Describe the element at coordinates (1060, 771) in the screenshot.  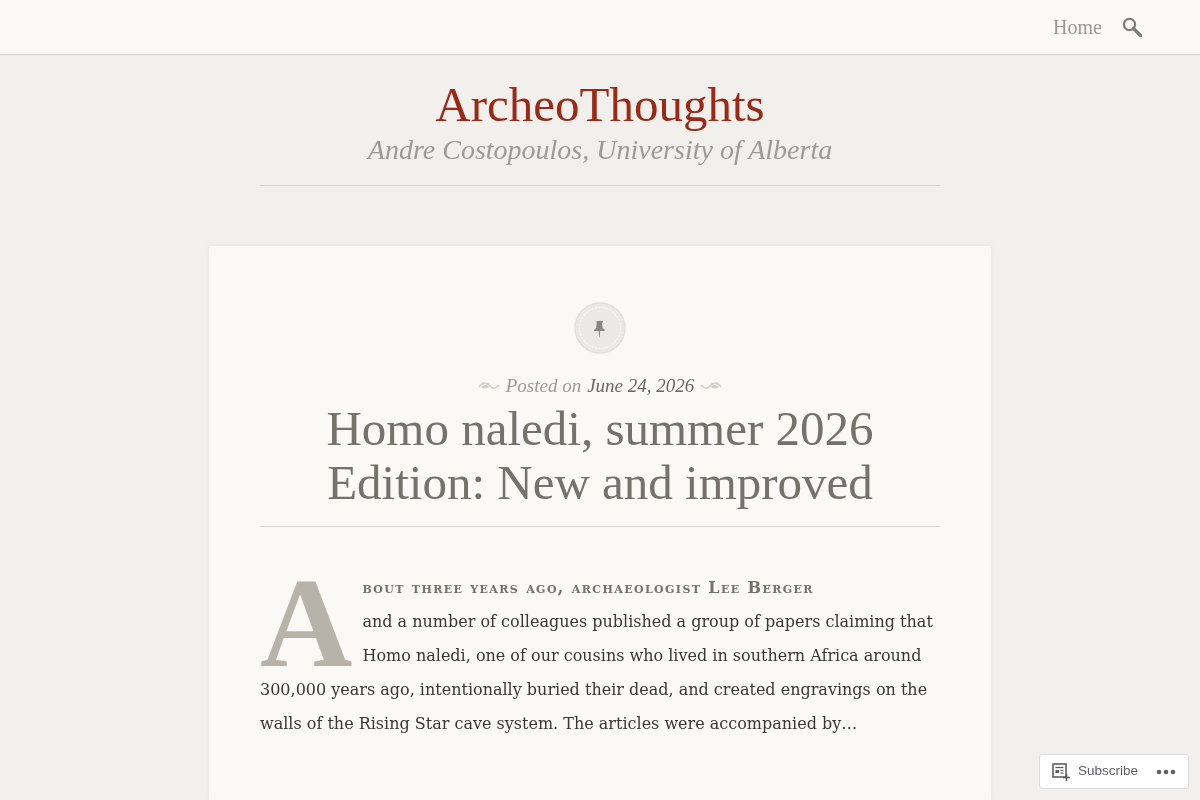
I see `reader-plus-icon` at that location.